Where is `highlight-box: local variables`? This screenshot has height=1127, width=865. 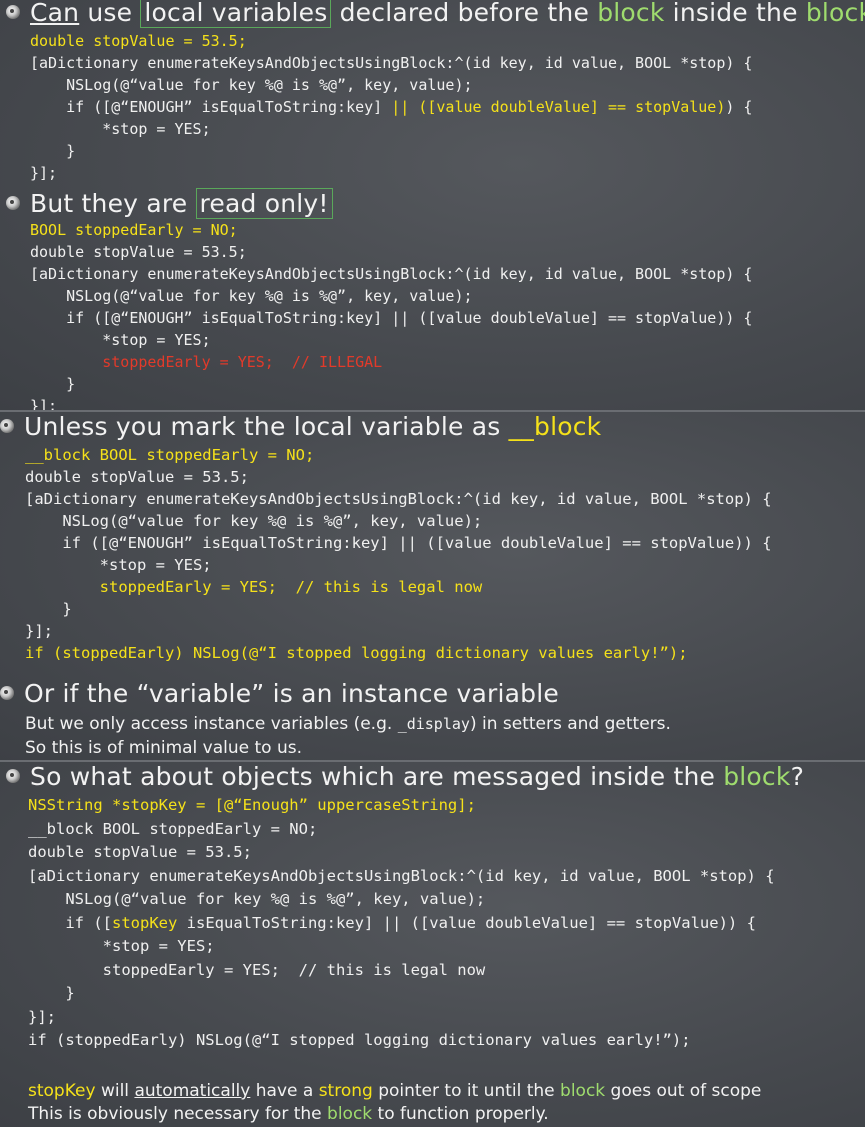 highlight-box: local variables is located at coordinates (236, 14).